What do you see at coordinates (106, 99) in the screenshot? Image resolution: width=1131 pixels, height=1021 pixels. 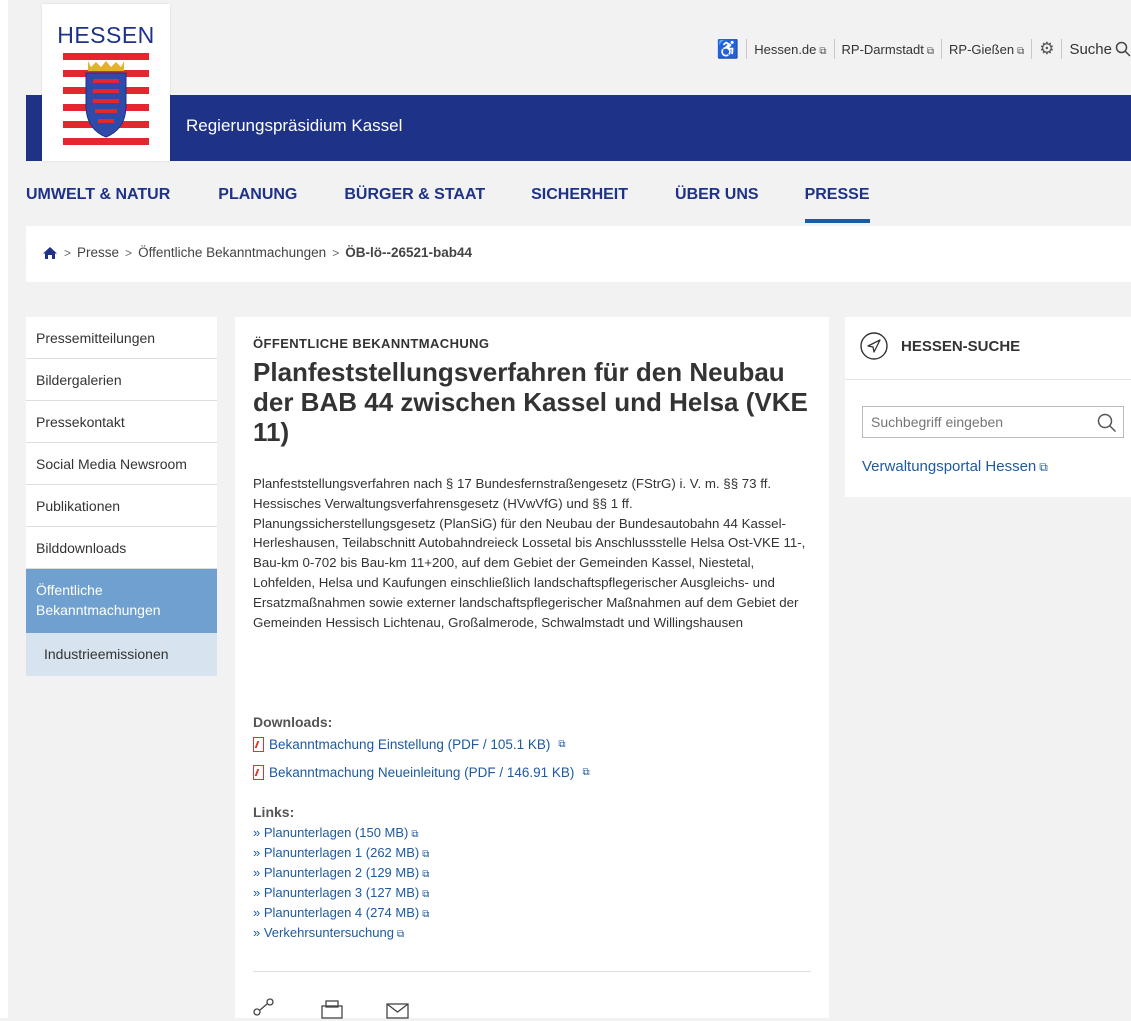 I see `coat-of-arms-icon` at bounding box center [106, 99].